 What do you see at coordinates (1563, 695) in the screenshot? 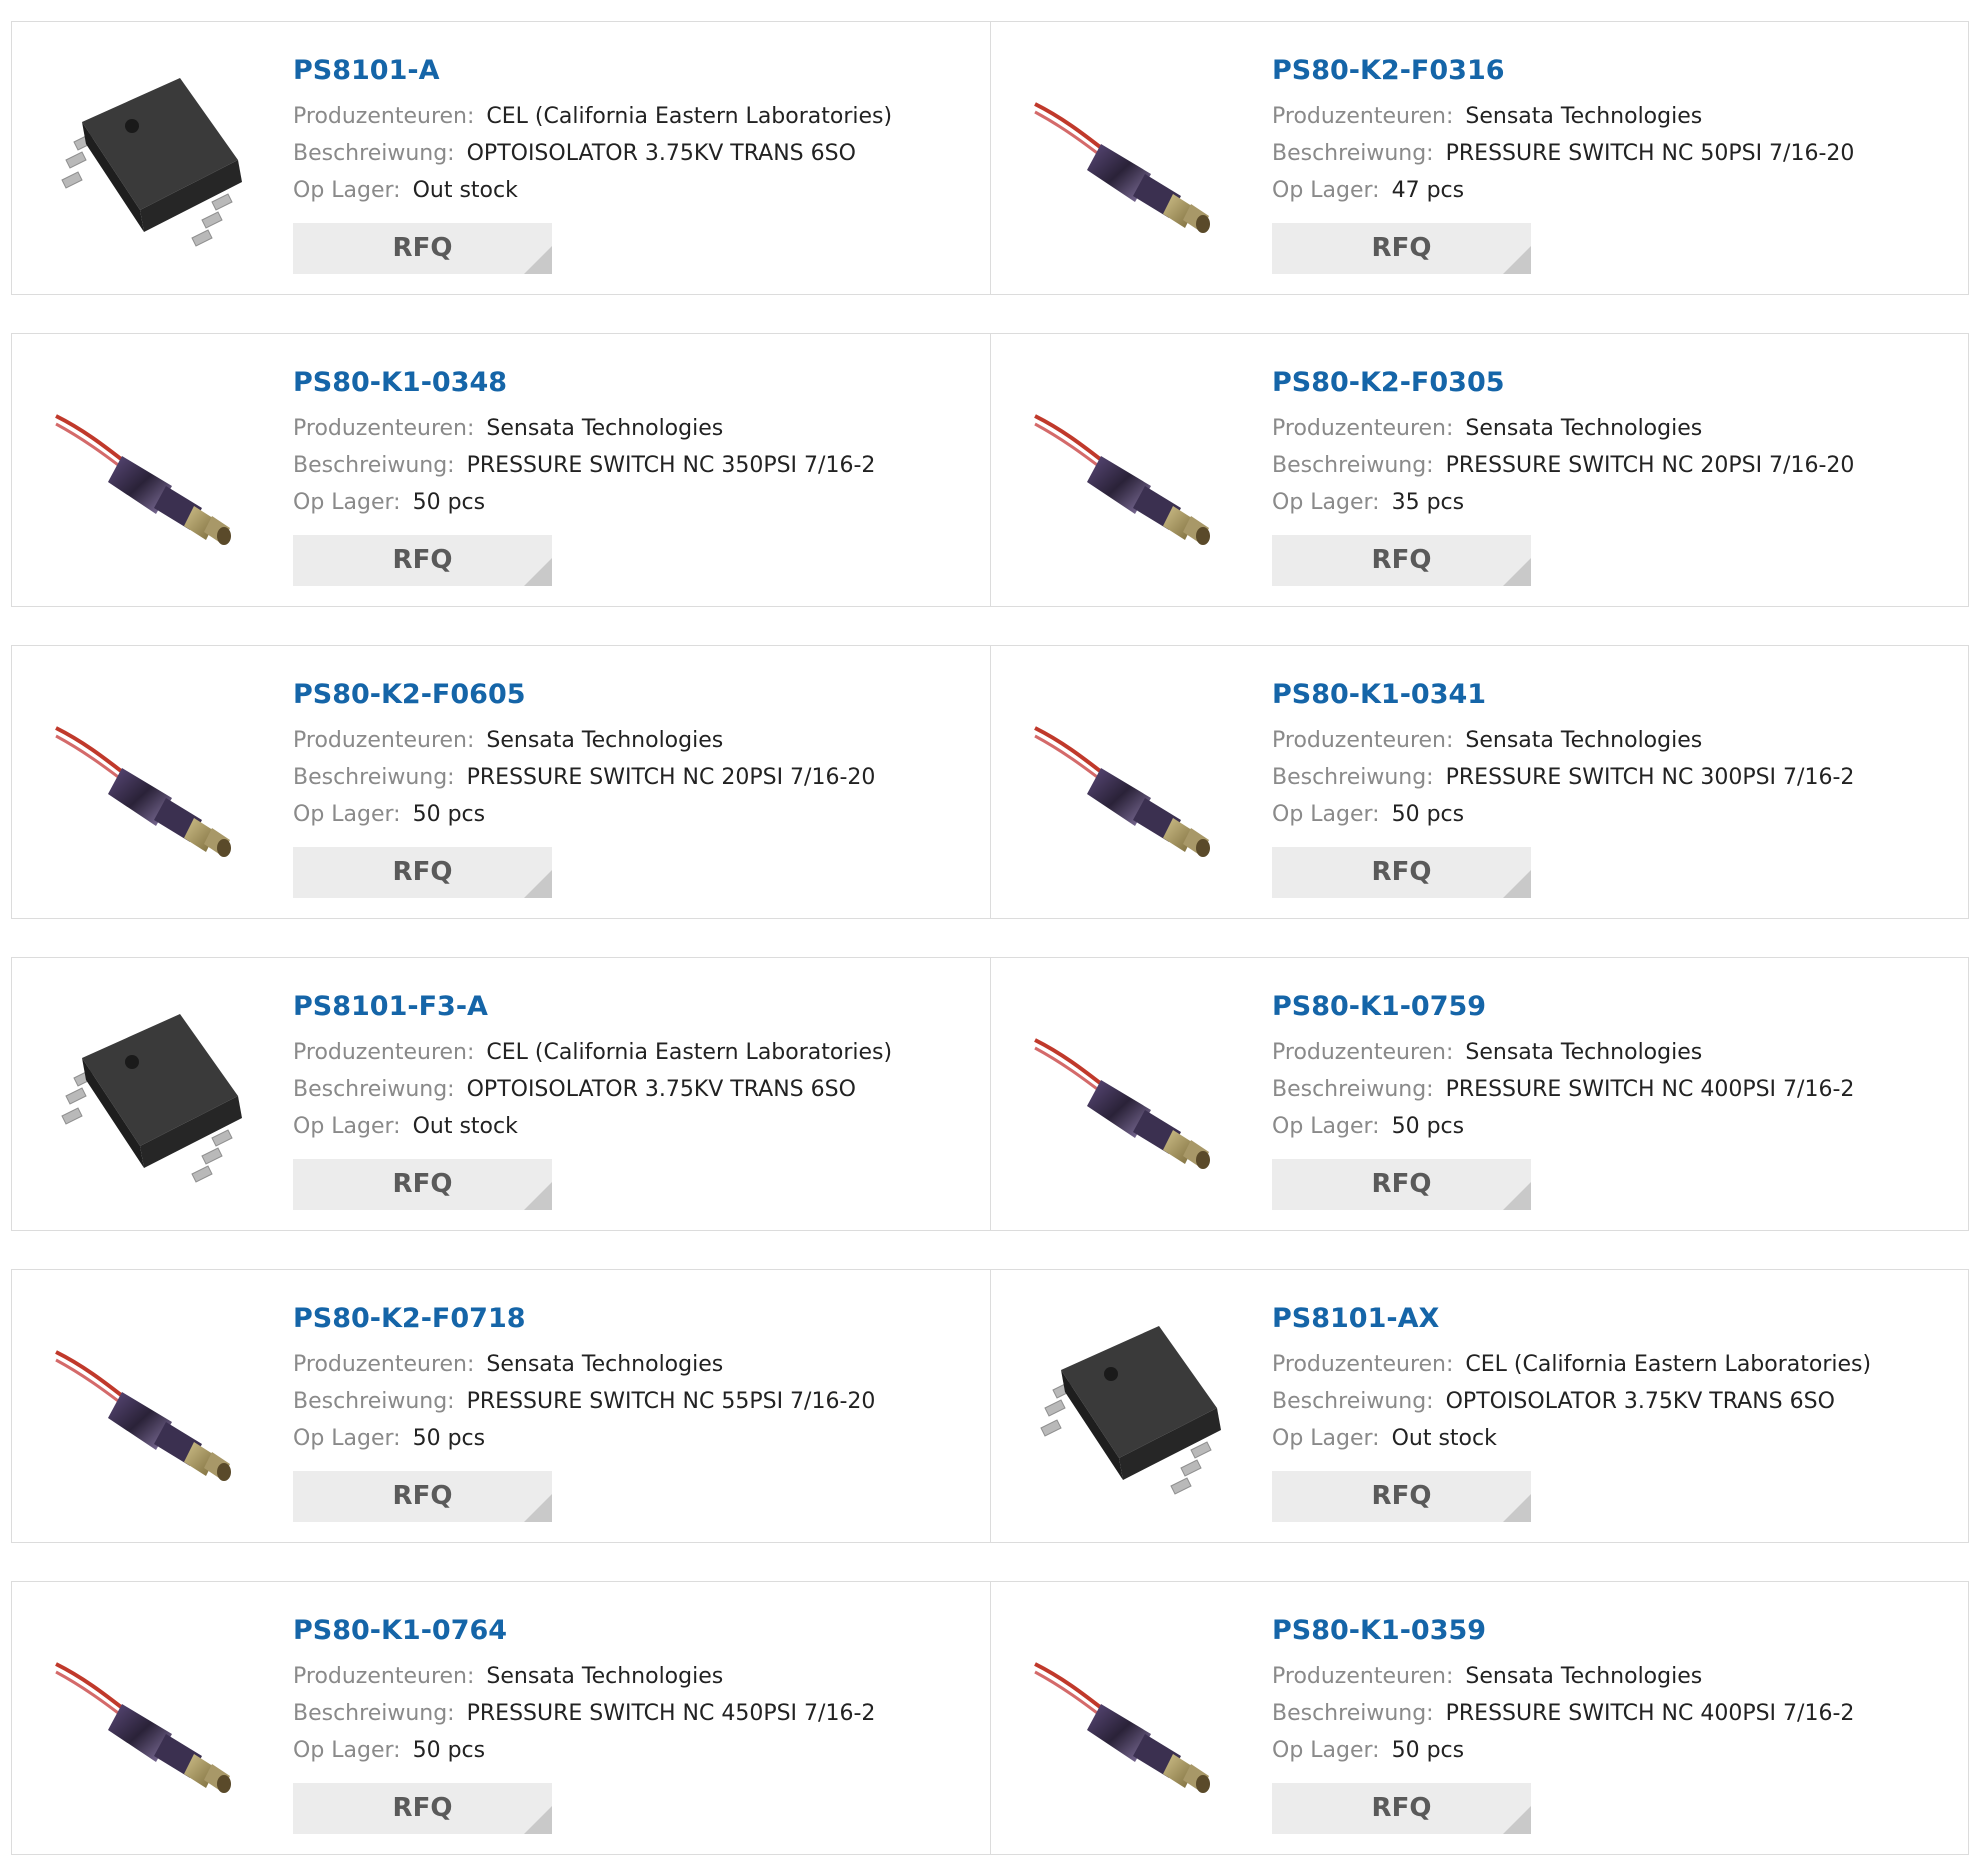
I see `part-number-link: PS80-K1-0341` at bounding box center [1563, 695].